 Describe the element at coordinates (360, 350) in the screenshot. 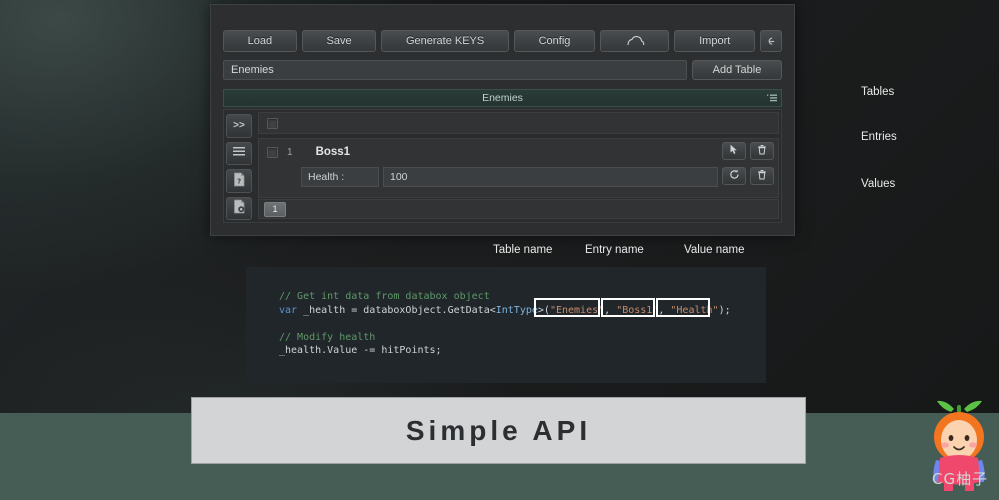

I see `code-statement-modify: _health.Value -= hitPoints;` at that location.